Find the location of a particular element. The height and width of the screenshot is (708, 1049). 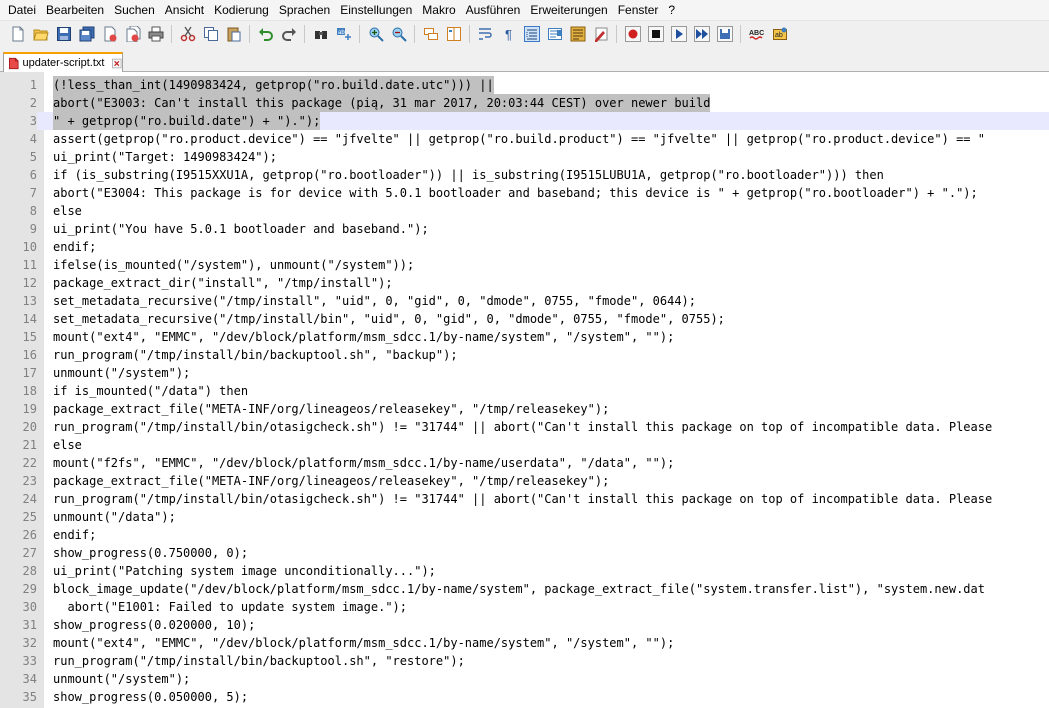

zoom-out-icon is located at coordinates (399, 34).